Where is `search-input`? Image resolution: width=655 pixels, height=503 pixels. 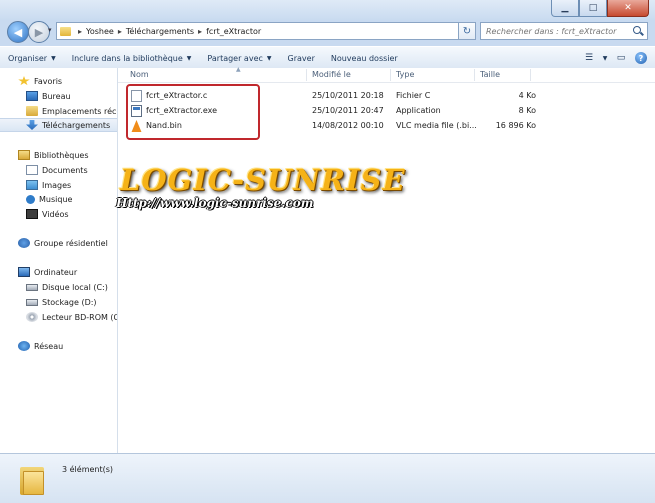
search-input is located at coordinates (556, 31).